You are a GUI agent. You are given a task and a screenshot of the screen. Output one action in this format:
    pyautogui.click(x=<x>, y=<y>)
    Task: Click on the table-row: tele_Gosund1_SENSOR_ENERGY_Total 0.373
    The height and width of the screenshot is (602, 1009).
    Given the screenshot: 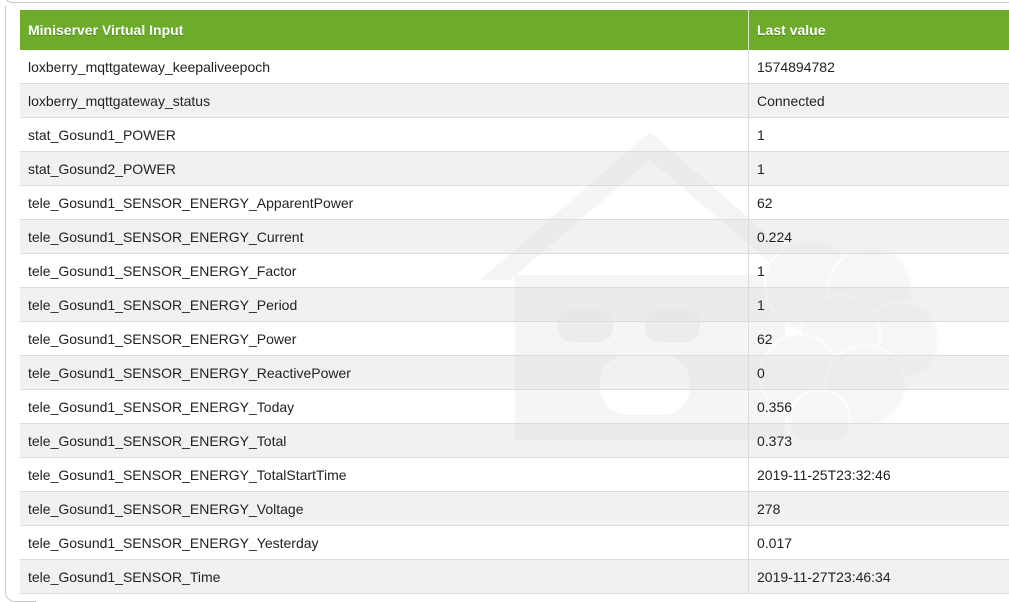 What is the action you would take?
    pyautogui.click(x=514, y=440)
    